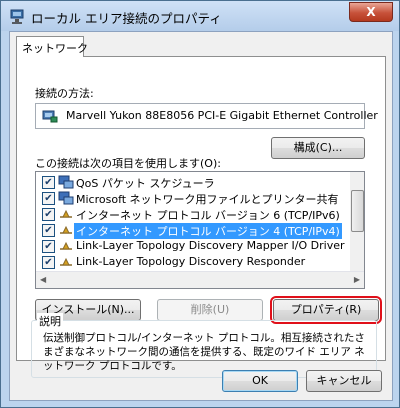  I want to click on scroll-right-icon: ▶, so click(357, 279).